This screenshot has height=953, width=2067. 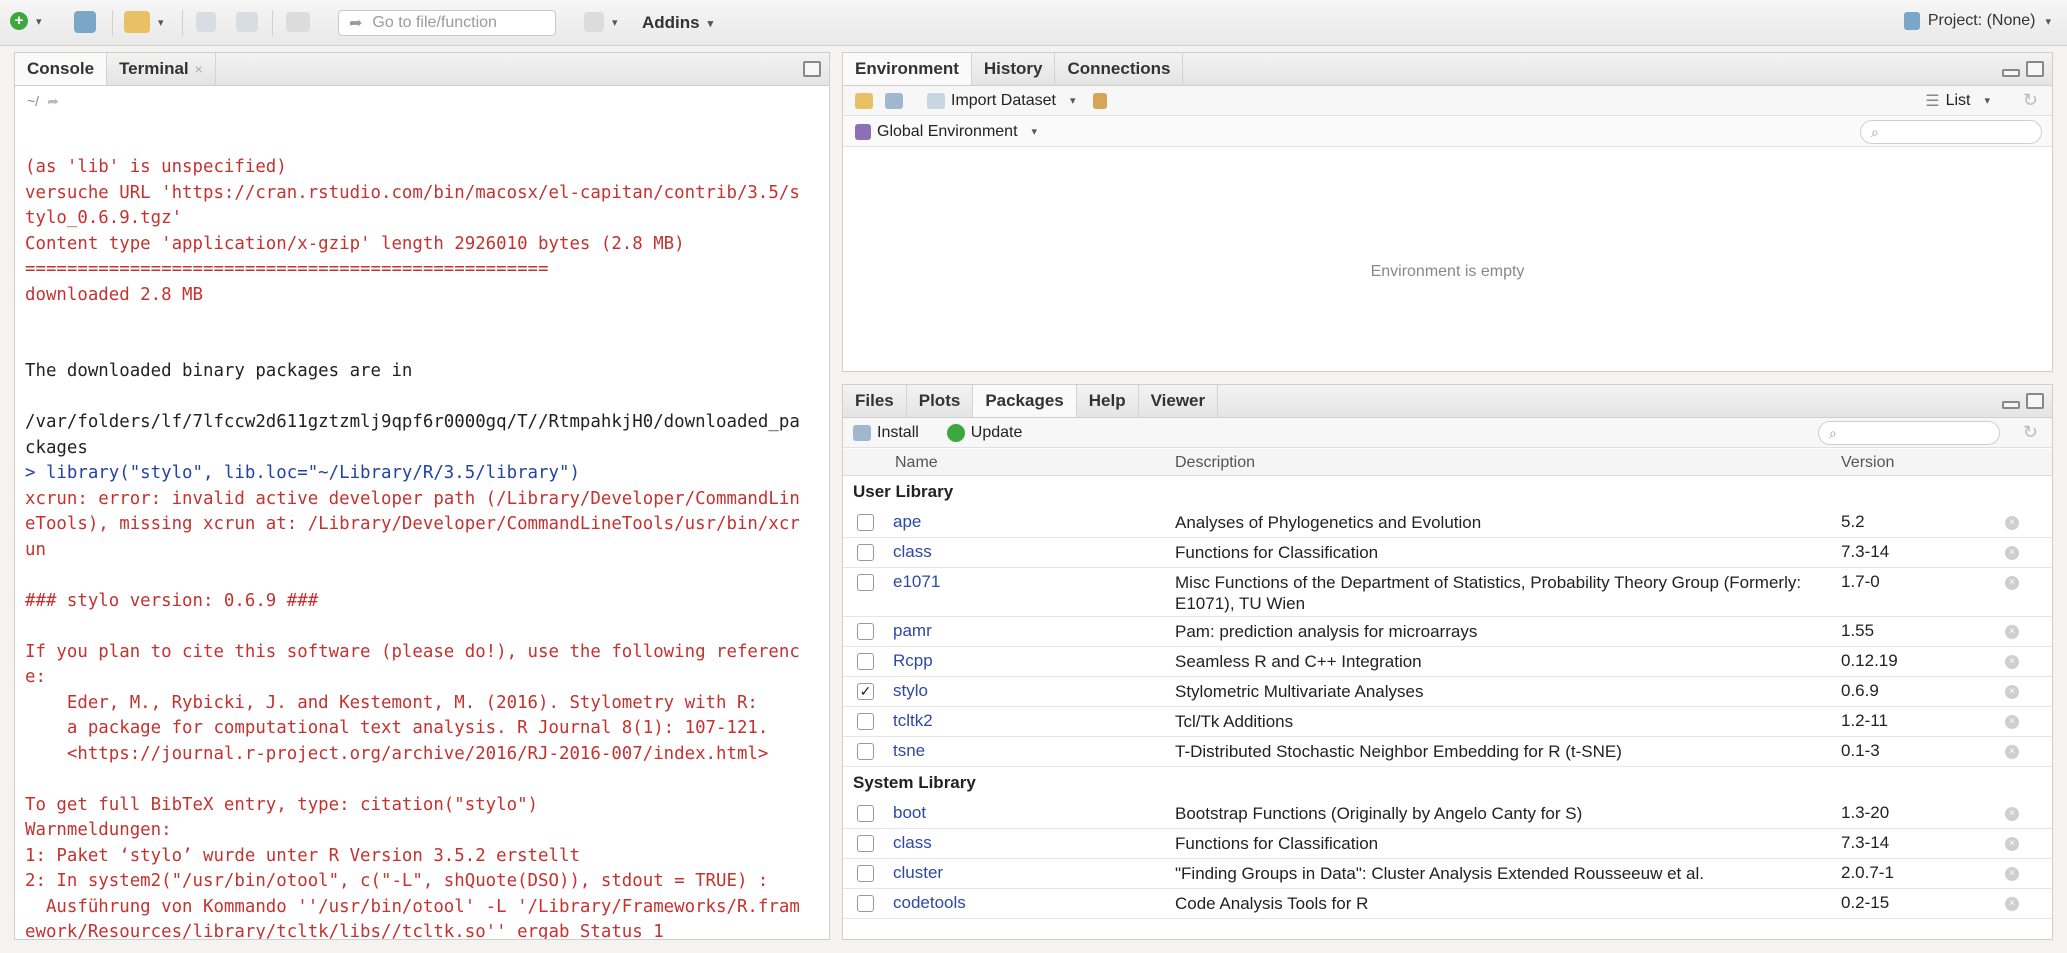 I want to click on column-header-description: Description, so click(x=1215, y=463).